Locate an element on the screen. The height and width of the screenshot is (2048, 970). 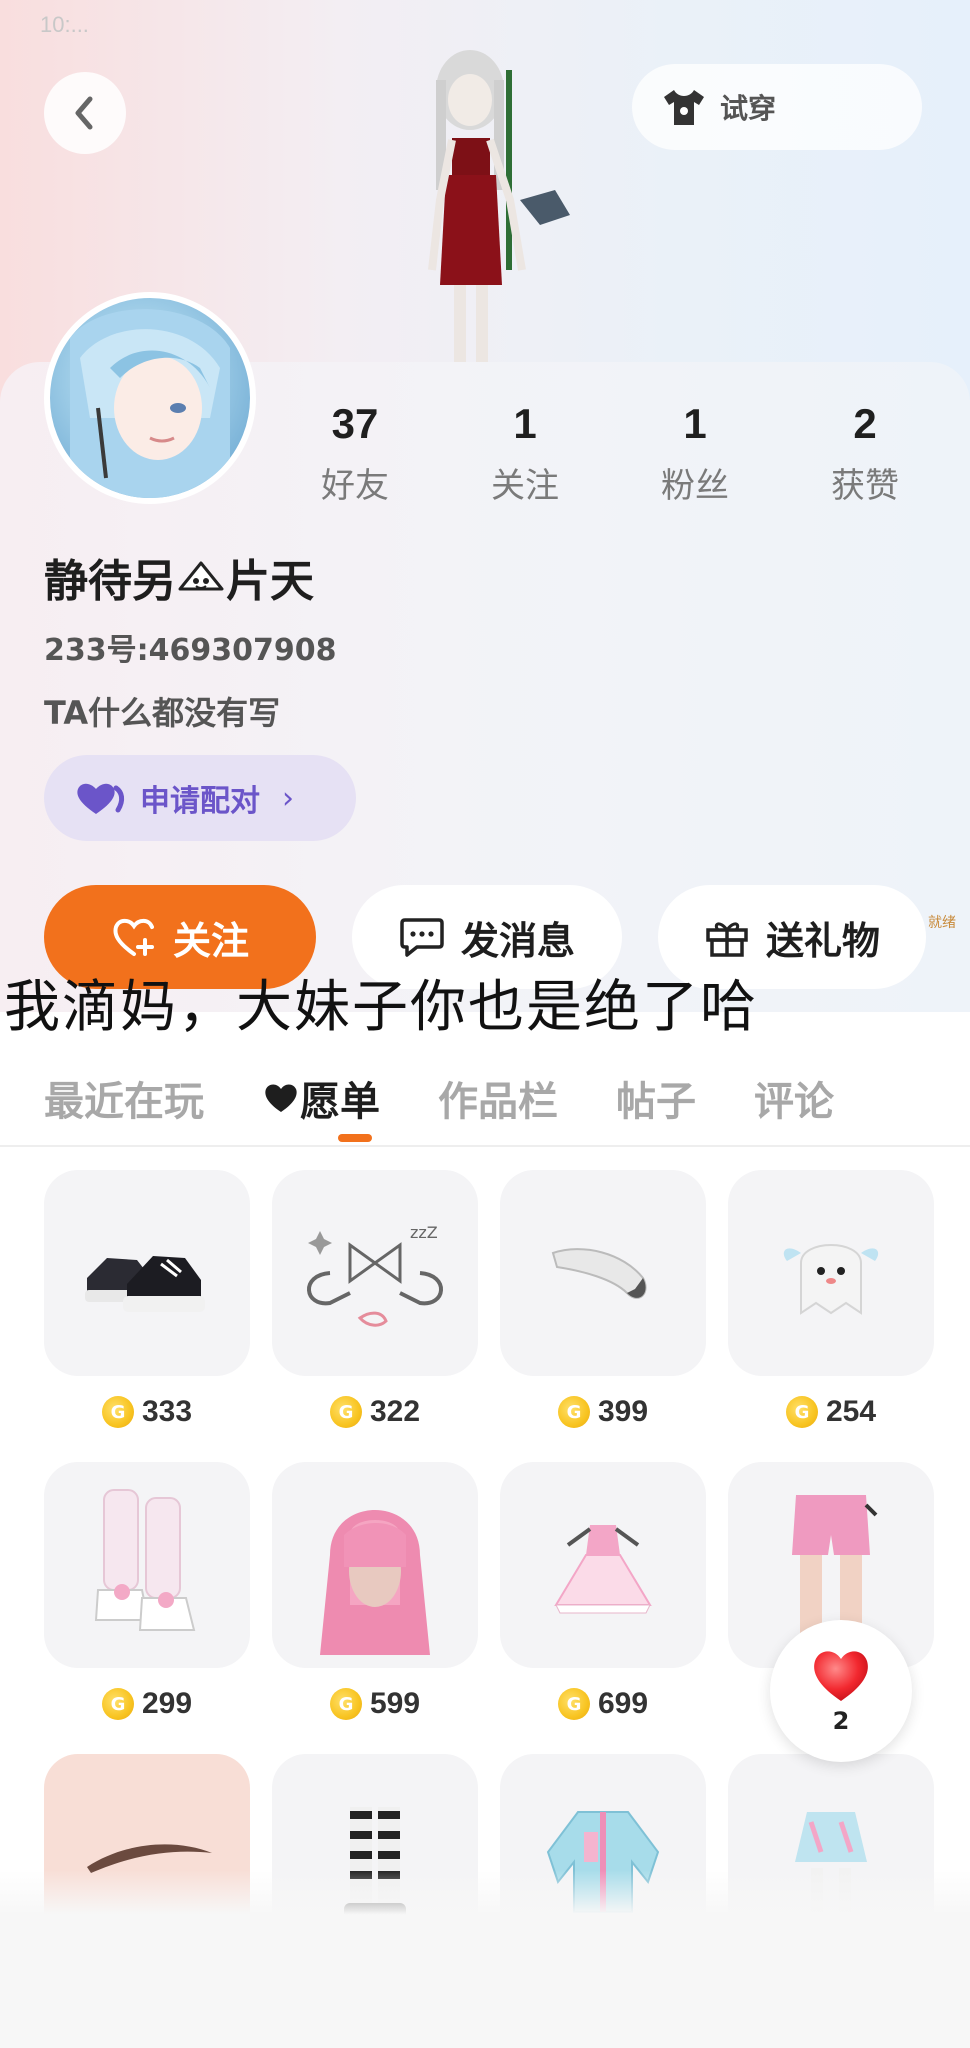
bottom-fade is located at coordinates (485, 1959).